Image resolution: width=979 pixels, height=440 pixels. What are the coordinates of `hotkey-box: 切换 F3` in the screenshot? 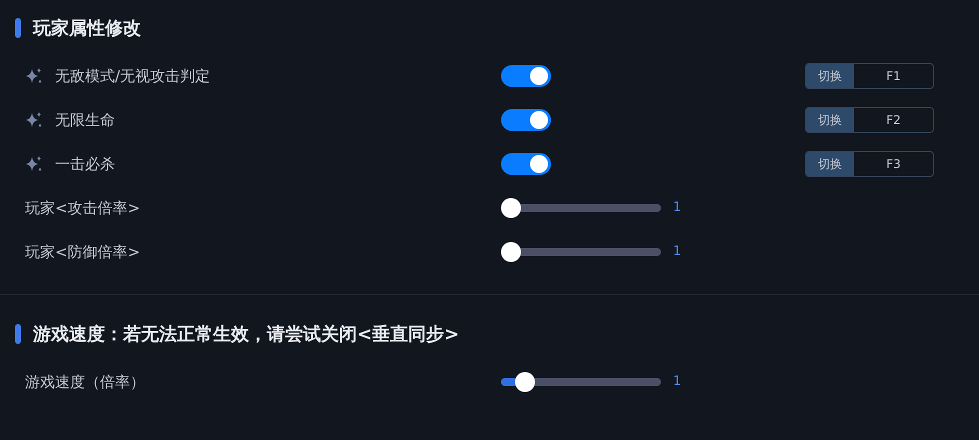 It's located at (869, 164).